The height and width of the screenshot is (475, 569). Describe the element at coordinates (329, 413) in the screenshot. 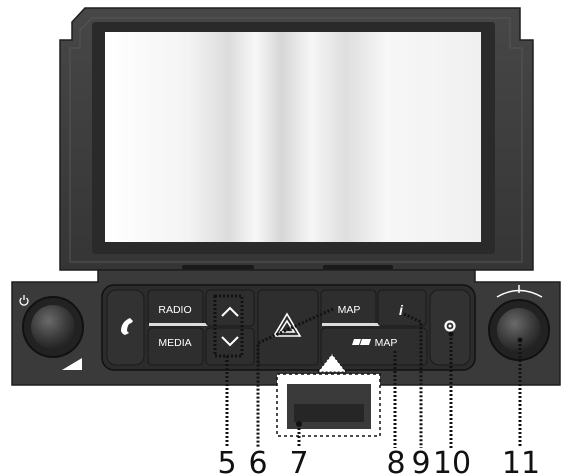

I see `sd-slot-opening` at that location.